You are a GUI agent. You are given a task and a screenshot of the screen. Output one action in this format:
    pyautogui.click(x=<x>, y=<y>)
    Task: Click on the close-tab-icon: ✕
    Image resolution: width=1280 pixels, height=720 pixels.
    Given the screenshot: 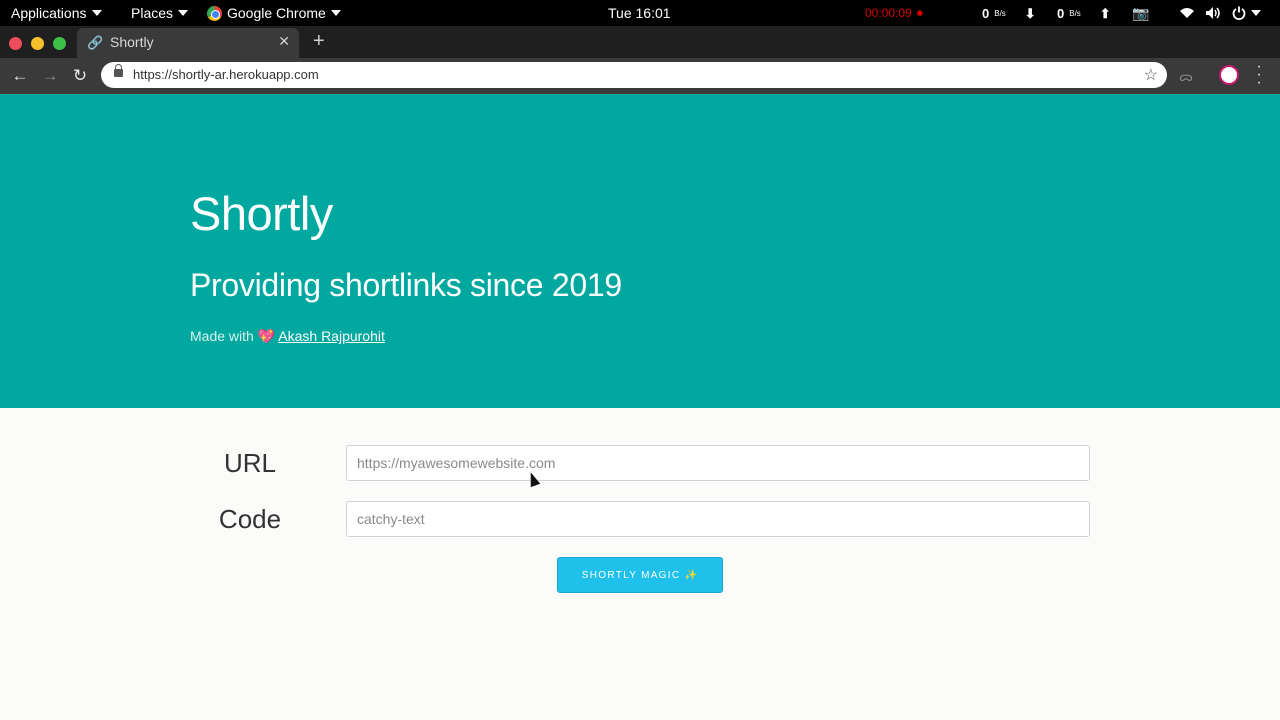 What is the action you would take?
    pyautogui.click(x=284, y=41)
    